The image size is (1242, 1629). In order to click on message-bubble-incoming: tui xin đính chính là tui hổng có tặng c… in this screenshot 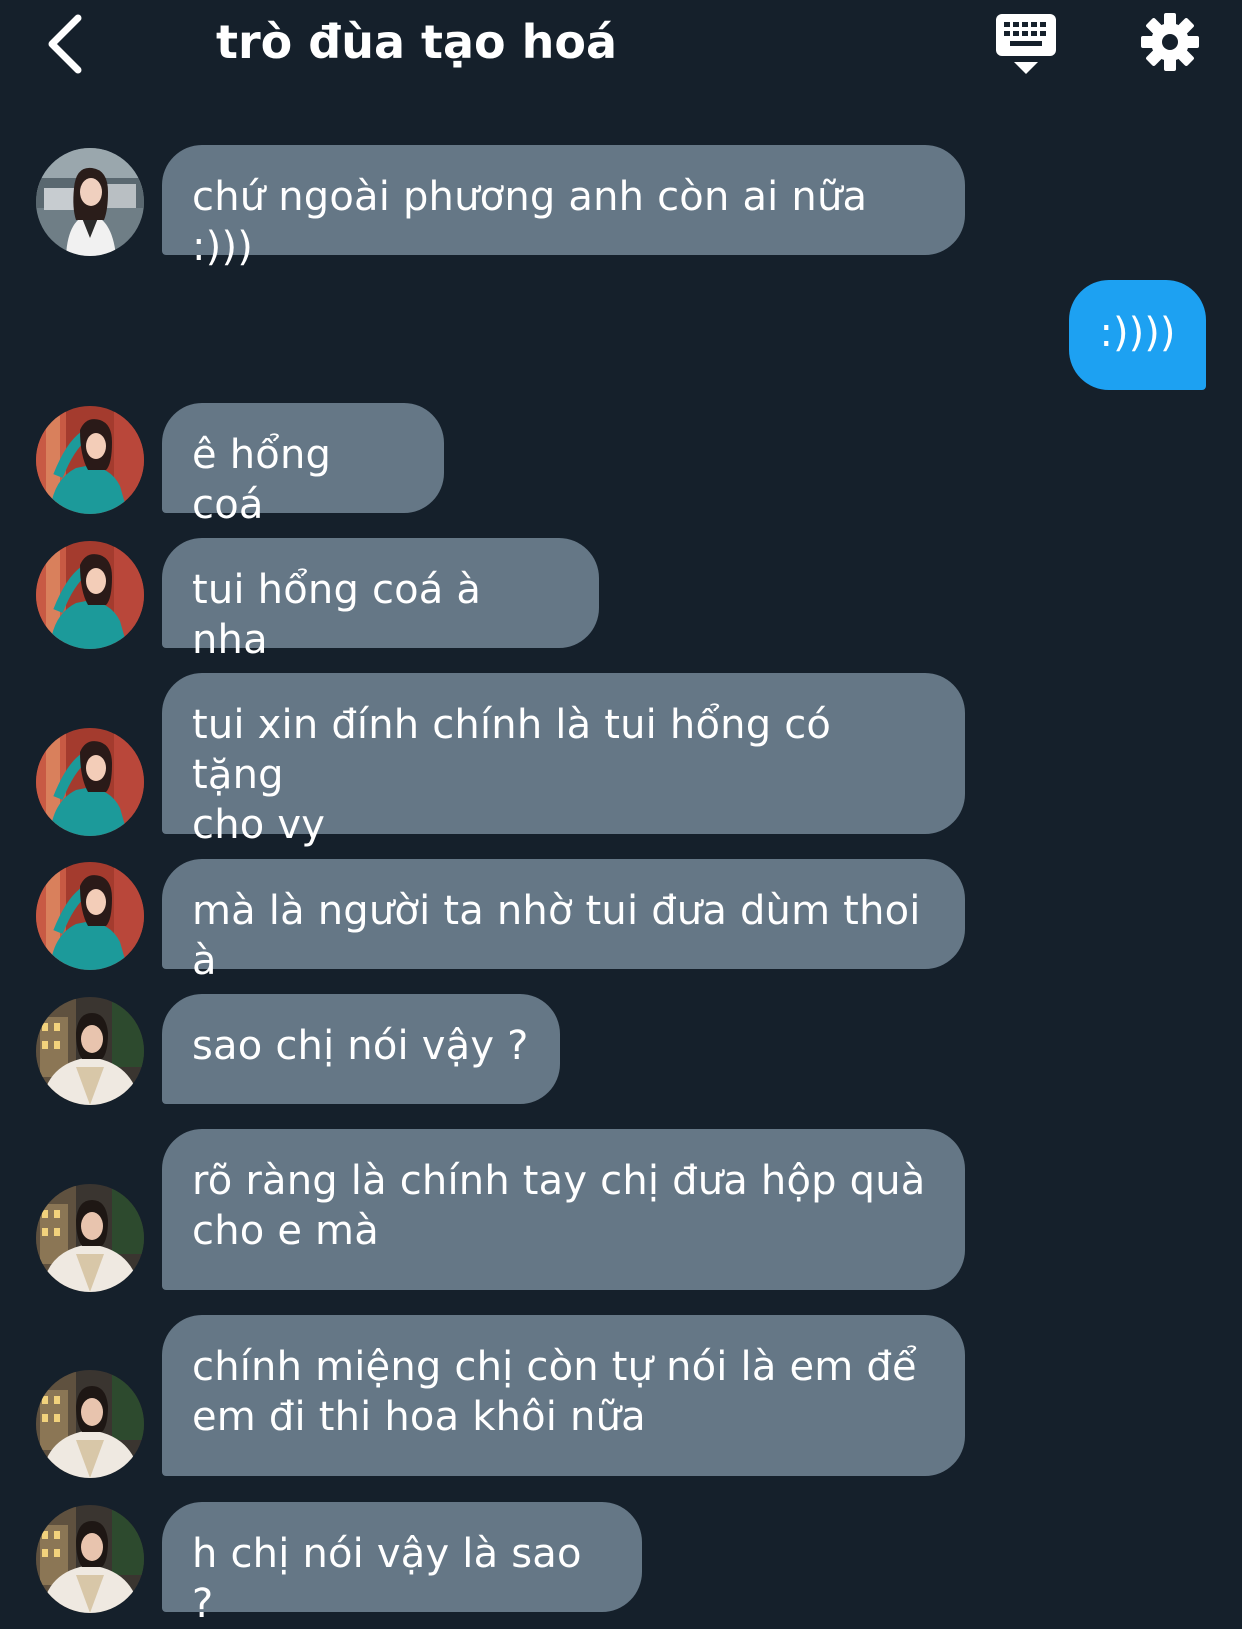, I will do `click(563, 760)`.